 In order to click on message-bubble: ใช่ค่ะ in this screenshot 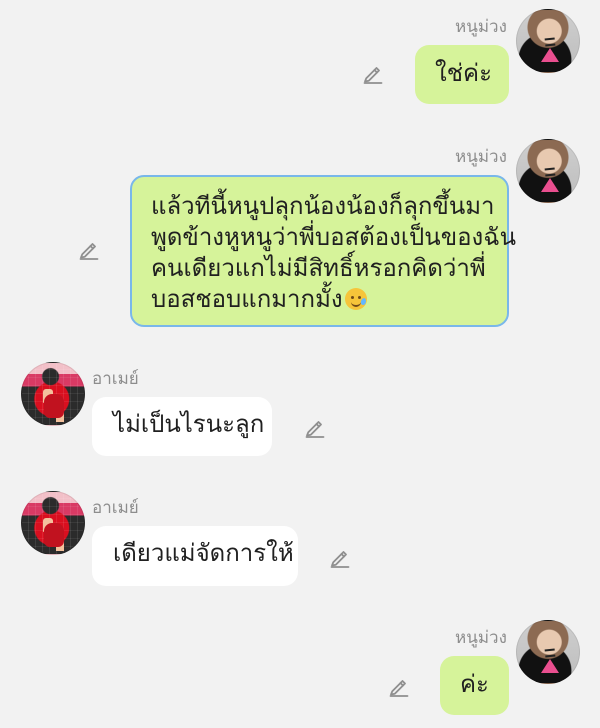, I will do `click(462, 74)`.